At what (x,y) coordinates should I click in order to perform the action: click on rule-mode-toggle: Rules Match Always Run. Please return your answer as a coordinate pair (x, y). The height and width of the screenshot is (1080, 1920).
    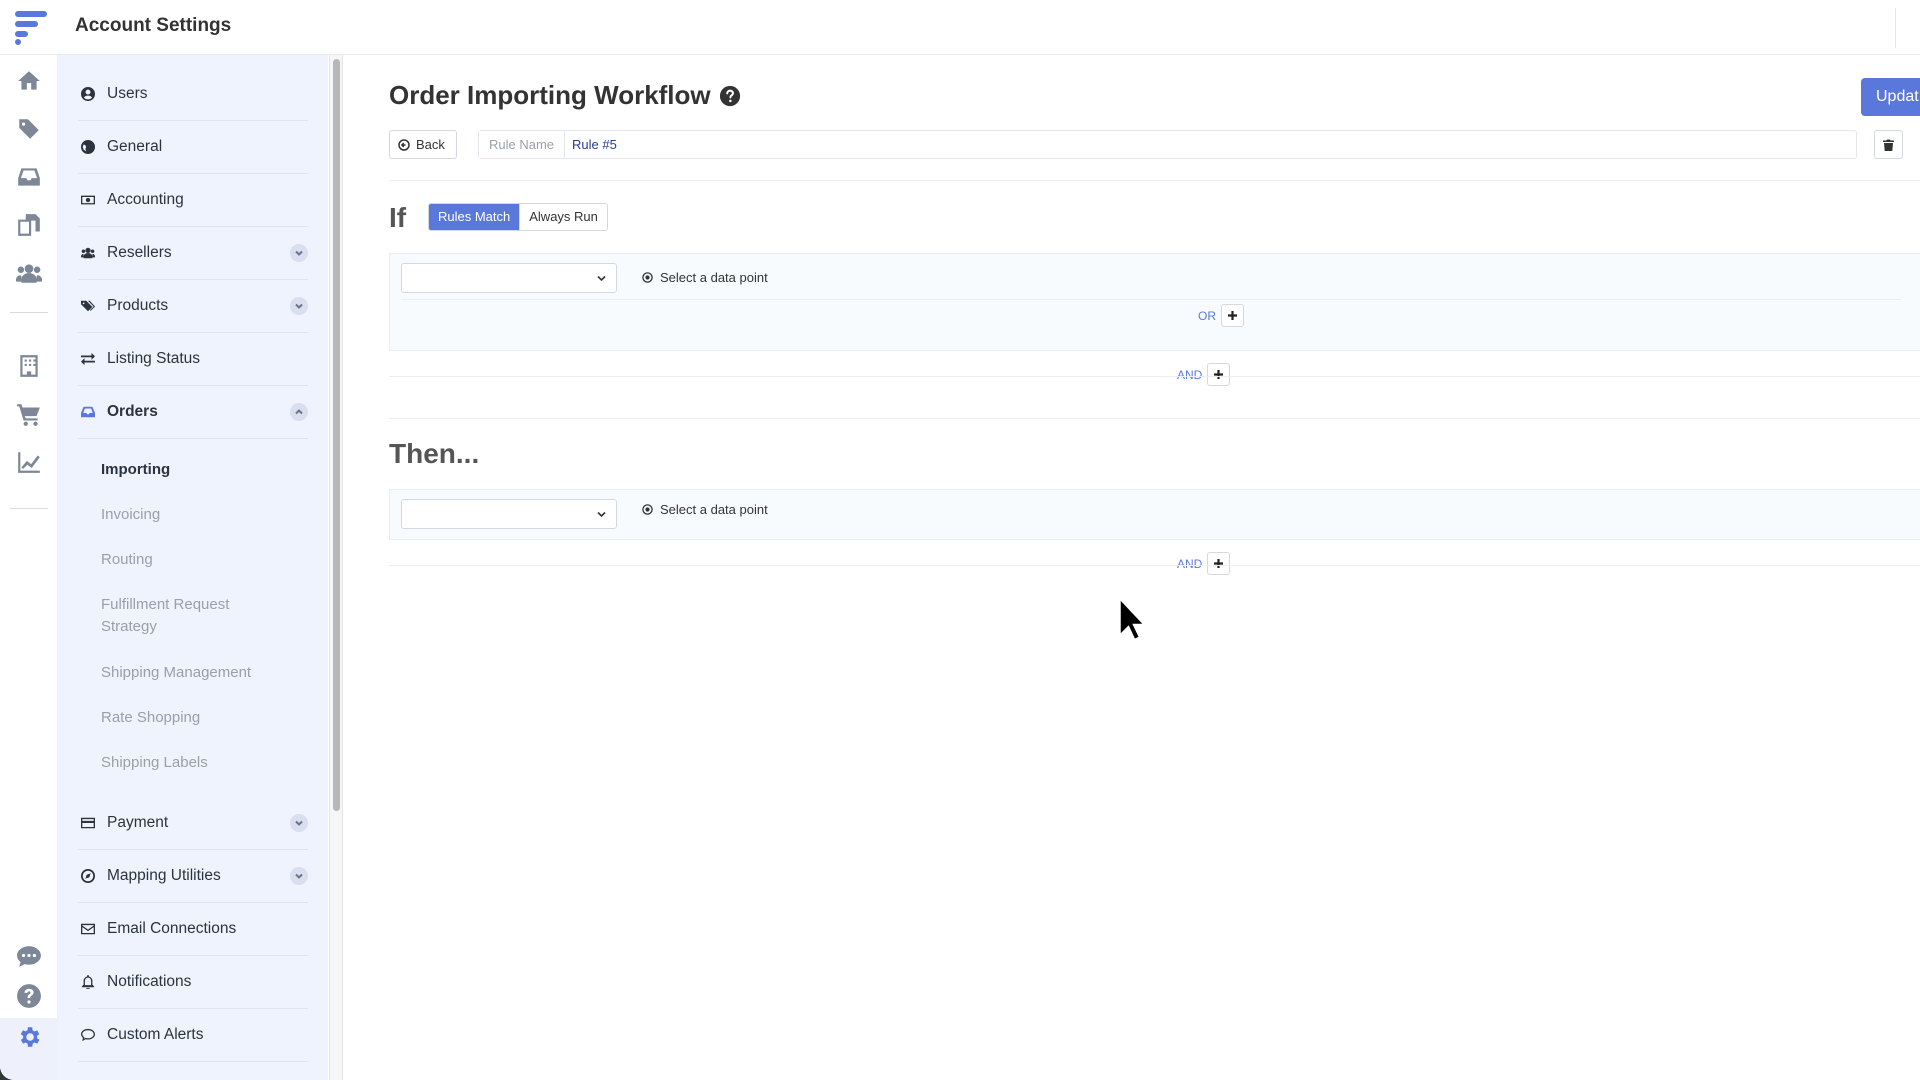
    Looking at the image, I should click on (518, 217).